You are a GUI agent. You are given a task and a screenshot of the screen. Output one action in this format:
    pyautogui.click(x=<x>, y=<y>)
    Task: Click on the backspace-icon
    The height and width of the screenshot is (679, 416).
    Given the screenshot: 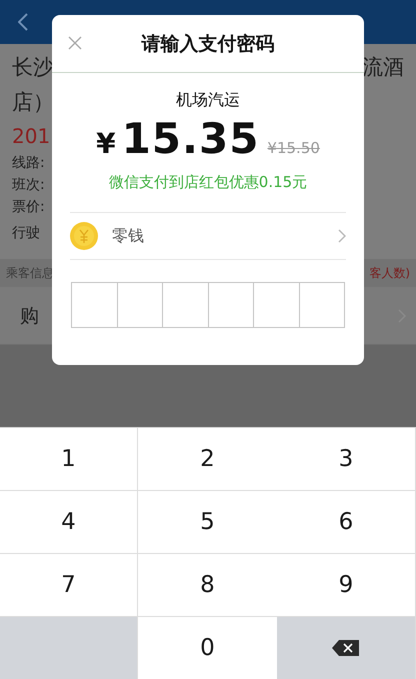 What is the action you would take?
    pyautogui.click(x=346, y=648)
    